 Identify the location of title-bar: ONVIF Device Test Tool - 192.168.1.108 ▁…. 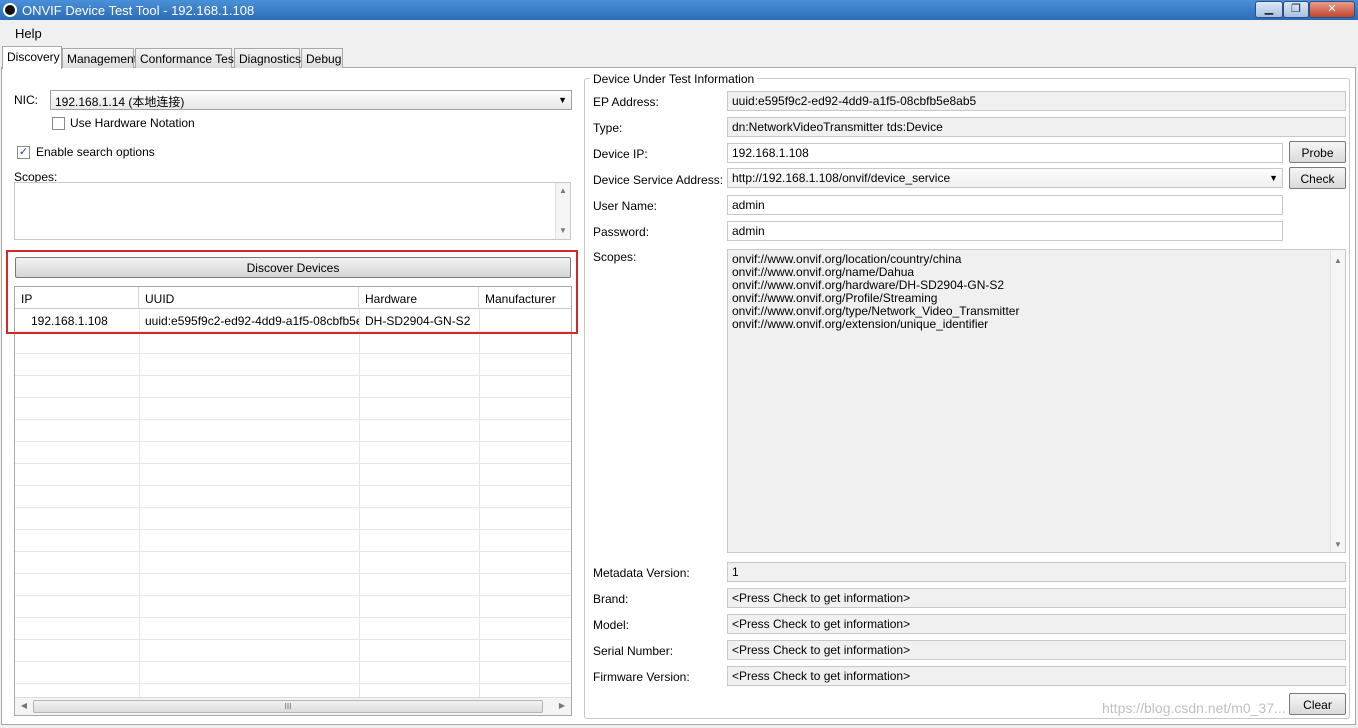
(679, 10).